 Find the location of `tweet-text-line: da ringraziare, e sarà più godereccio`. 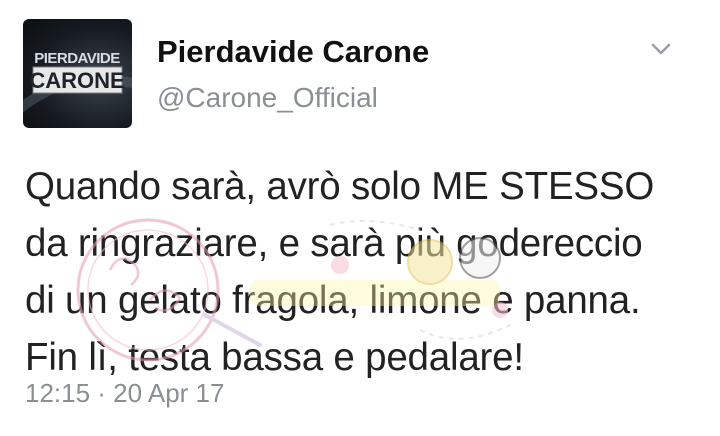

tweet-text-line: da ringraziare, e sarà più godereccio is located at coordinates (334, 243).